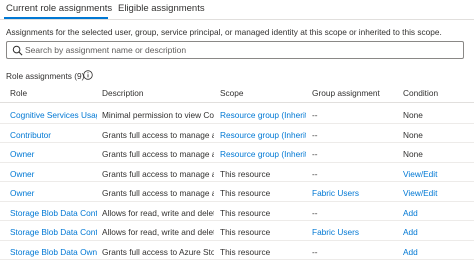 Image resolution: width=474 pixels, height=279 pixels. What do you see at coordinates (420, 93) in the screenshot?
I see `column-header-condition: Condition` at bounding box center [420, 93].